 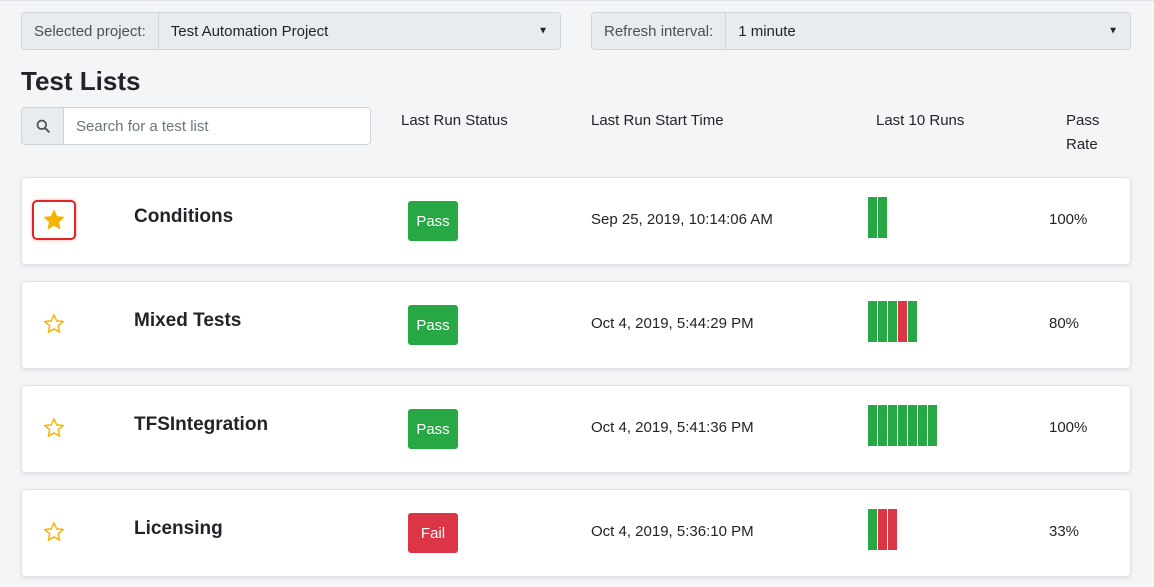 What do you see at coordinates (577, 0) in the screenshot?
I see `top-divider` at bounding box center [577, 0].